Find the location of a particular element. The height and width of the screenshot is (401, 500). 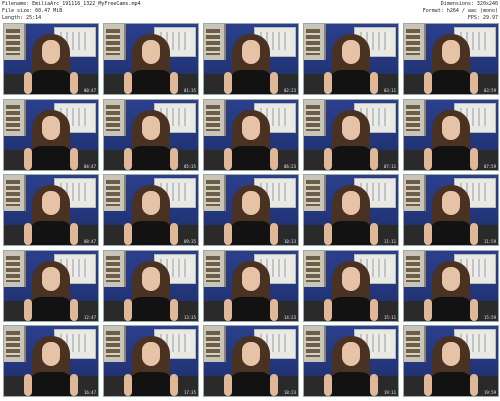

timestamp-label: 11:59 is located at coordinates (489, 241).